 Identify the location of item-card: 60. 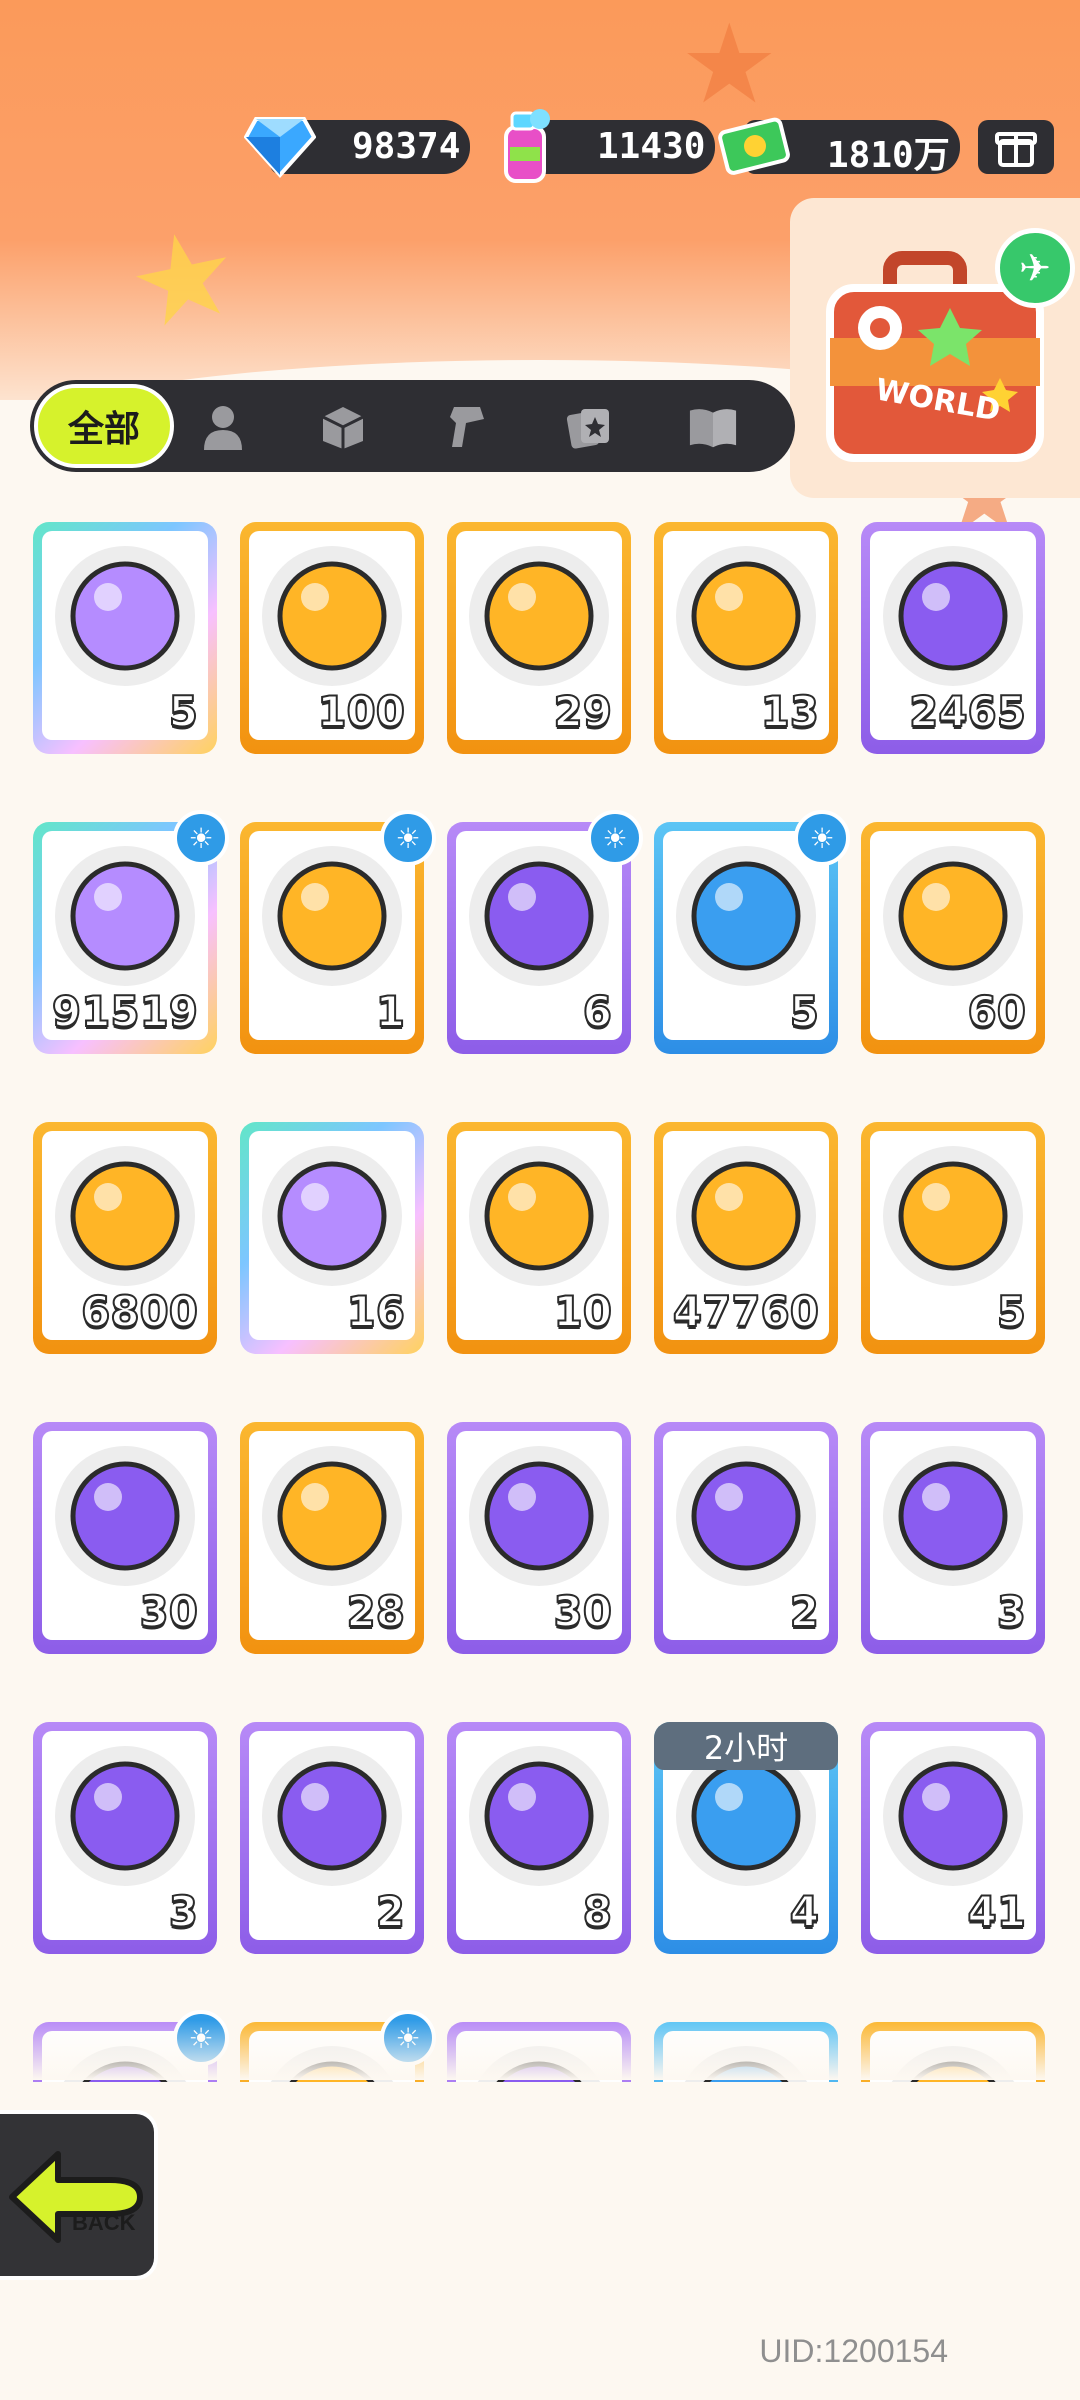
(953, 938).